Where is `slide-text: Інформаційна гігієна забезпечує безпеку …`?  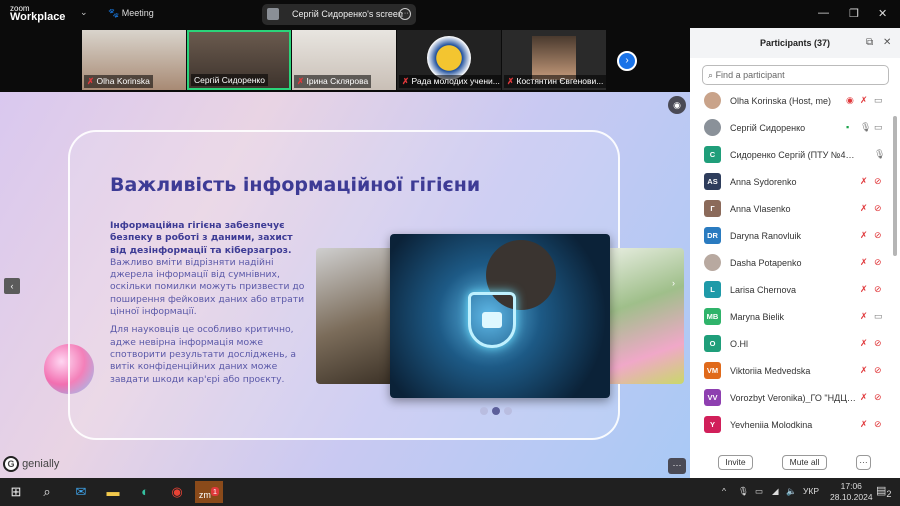 slide-text: Інформаційна гігієна забезпечує безпеку … is located at coordinates (207, 306).